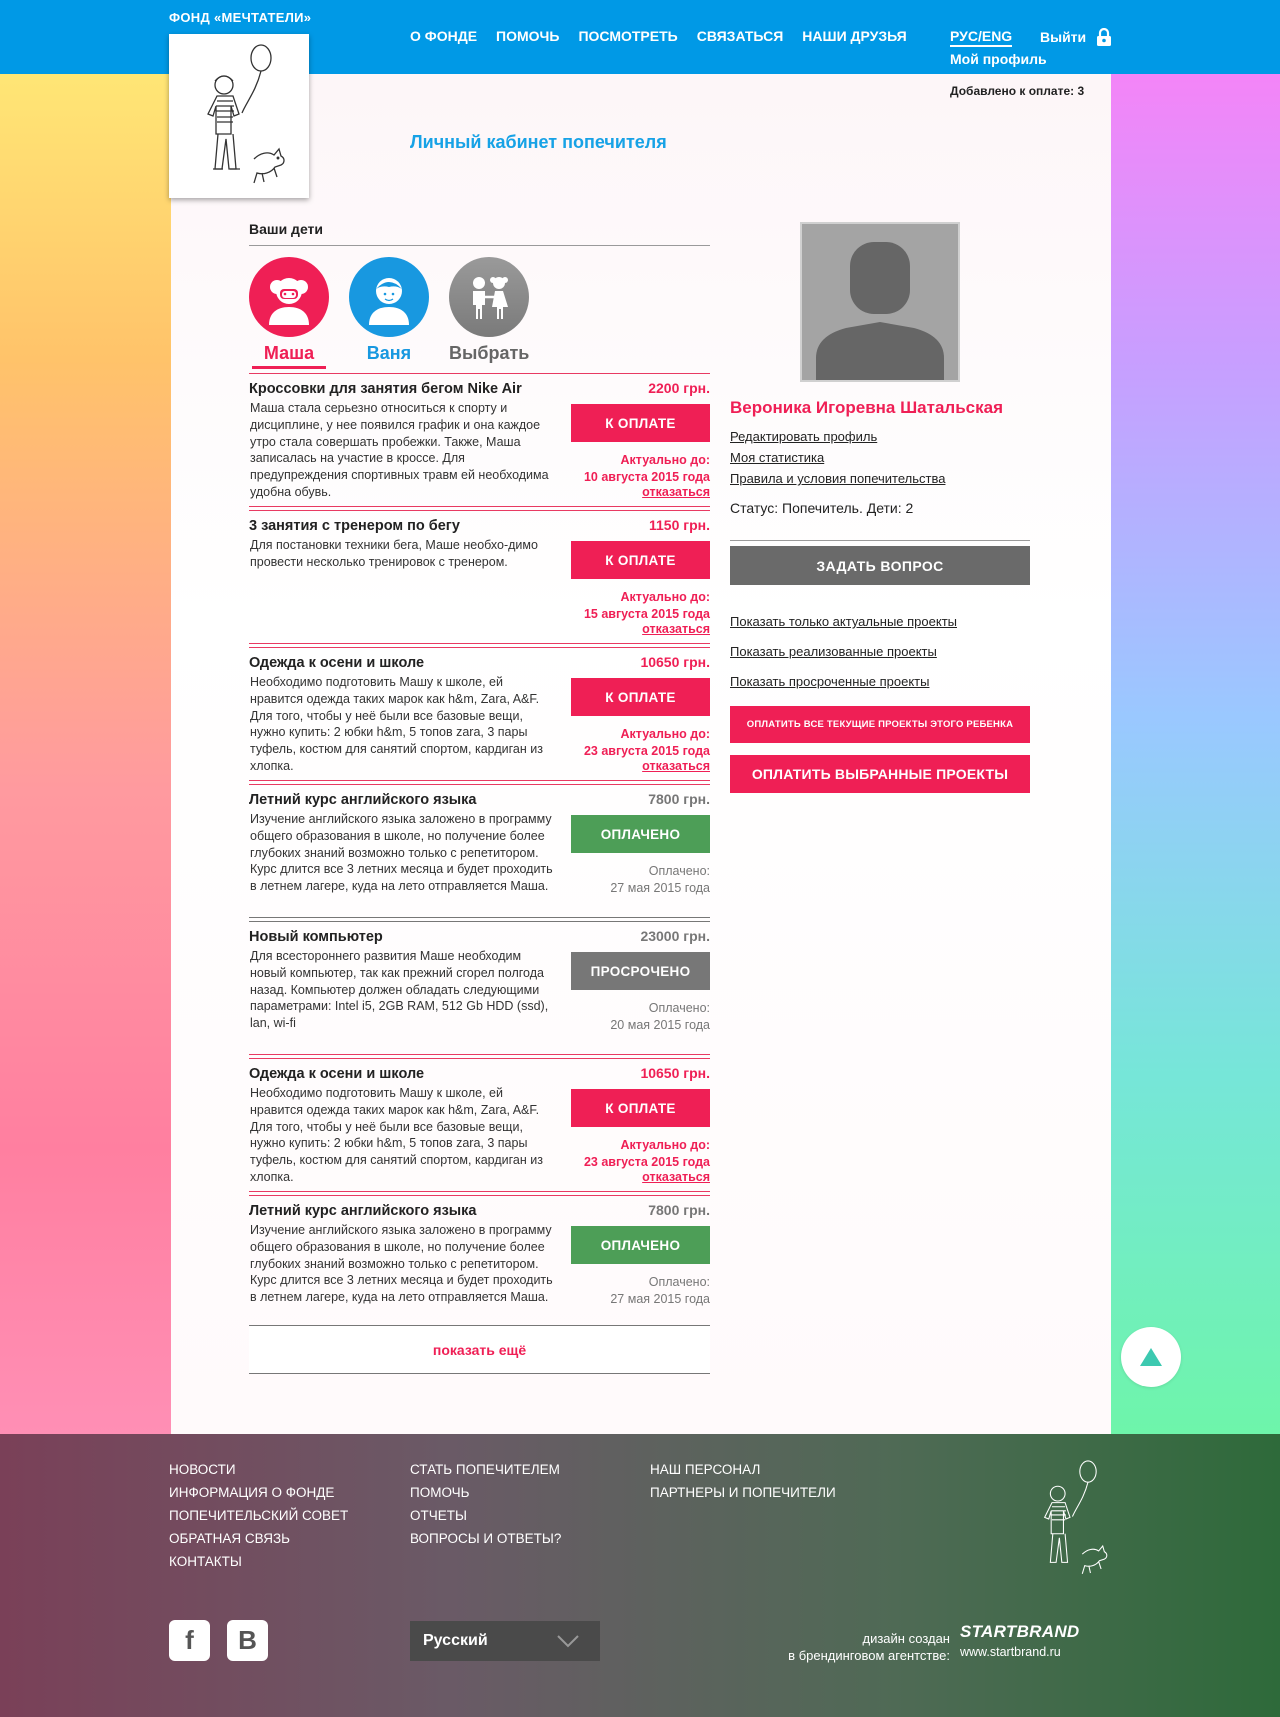 This screenshot has width=1280, height=1717. Describe the element at coordinates (354, 526) in the screenshot. I see `project-title: 3 занятия с тренером по бегу` at that location.